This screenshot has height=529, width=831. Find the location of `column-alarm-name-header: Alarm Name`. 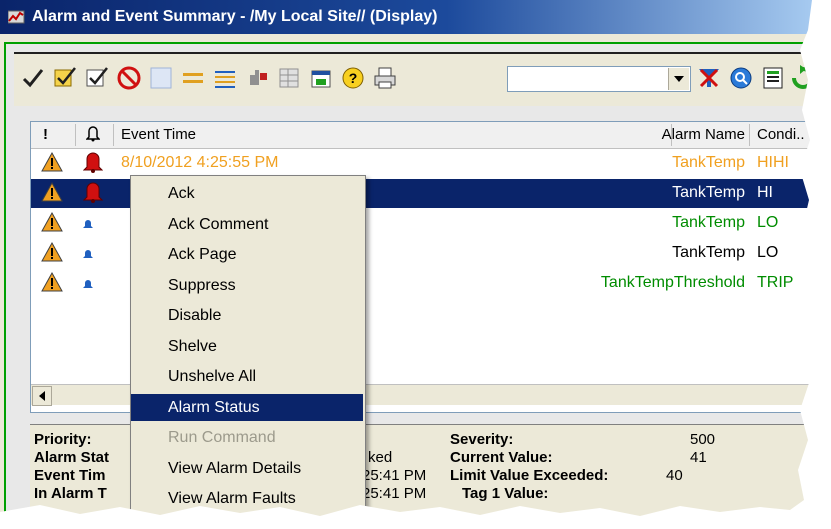

column-alarm-name-header: Alarm Name is located at coordinates (693, 134).